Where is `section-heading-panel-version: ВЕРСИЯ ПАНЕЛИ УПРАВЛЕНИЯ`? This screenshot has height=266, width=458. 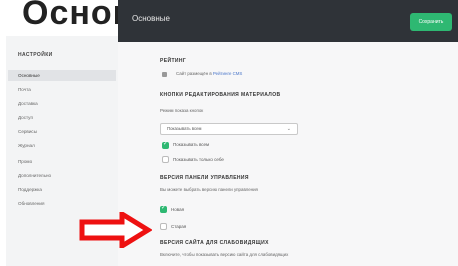
section-heading-panel-version: ВЕРСИЯ ПАНЕЛИ УПРАВЛЕНИЯ is located at coordinates (204, 178).